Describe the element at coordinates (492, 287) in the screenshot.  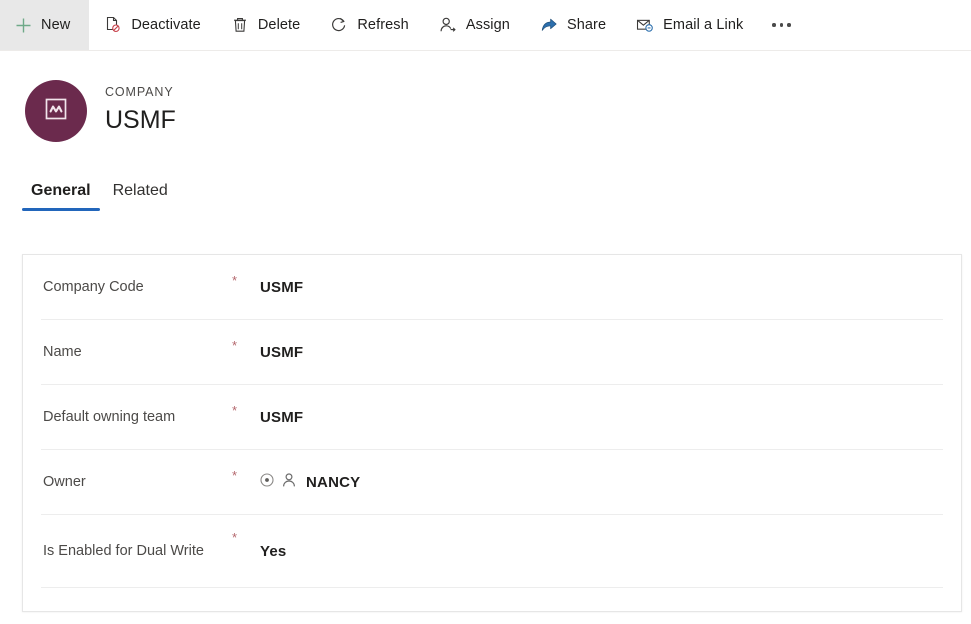
I see `field-company-code: Company Code * USMF` at that location.